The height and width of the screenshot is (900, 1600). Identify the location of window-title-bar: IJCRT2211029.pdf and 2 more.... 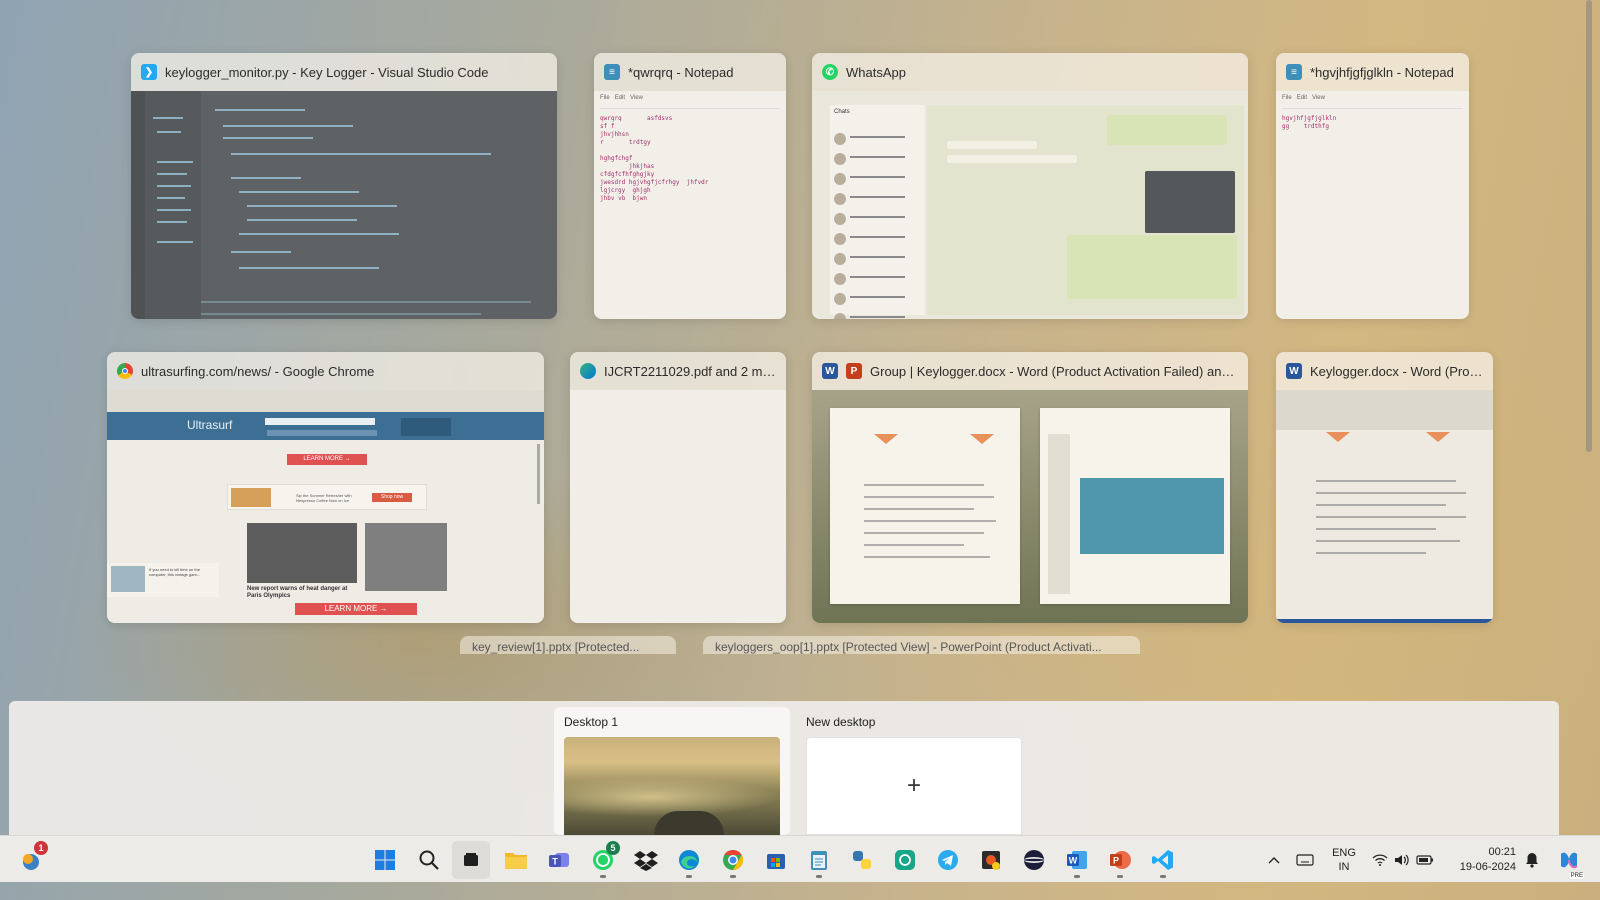
(678, 371).